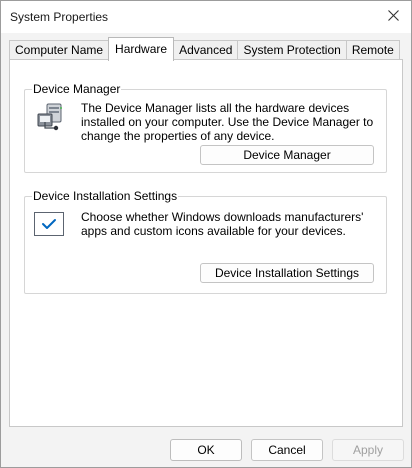 The width and height of the screenshot is (412, 468). What do you see at coordinates (372, 50) in the screenshot?
I see `tab-remote: Remote` at bounding box center [372, 50].